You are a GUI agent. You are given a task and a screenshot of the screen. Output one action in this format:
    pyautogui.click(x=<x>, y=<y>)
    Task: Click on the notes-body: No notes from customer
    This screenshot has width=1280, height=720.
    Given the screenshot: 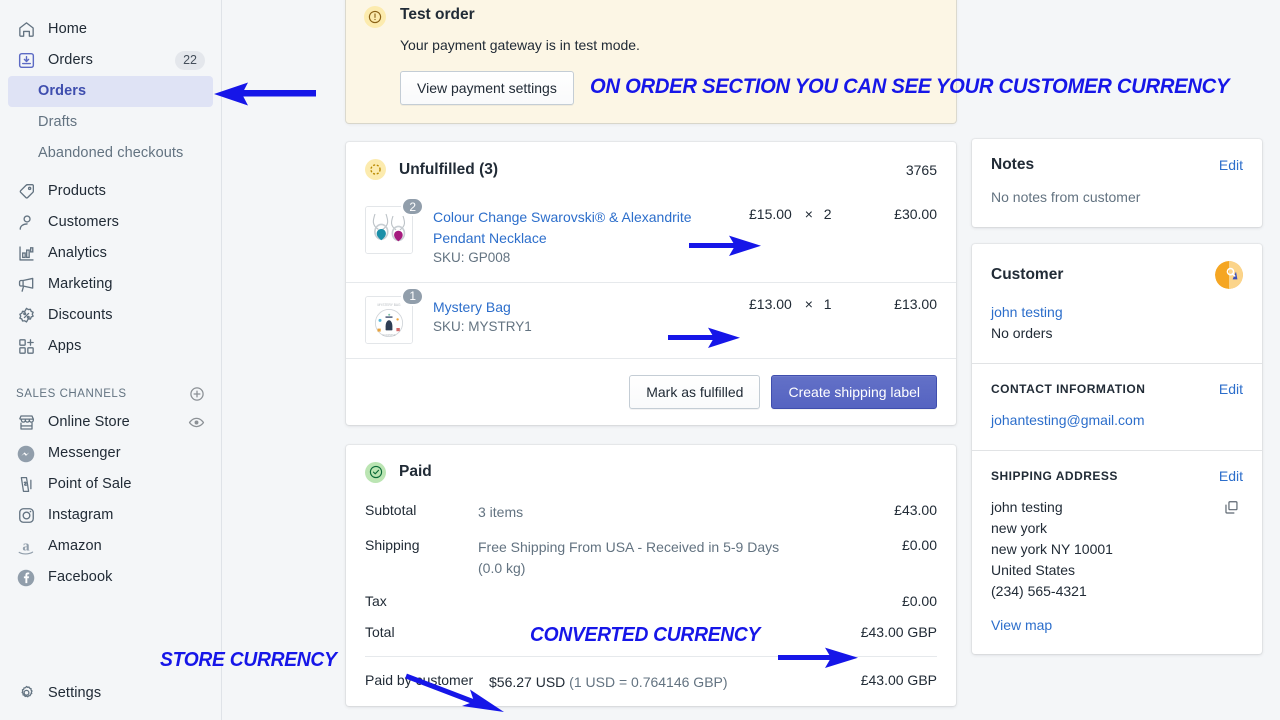 What is the action you would take?
    pyautogui.click(x=1066, y=197)
    